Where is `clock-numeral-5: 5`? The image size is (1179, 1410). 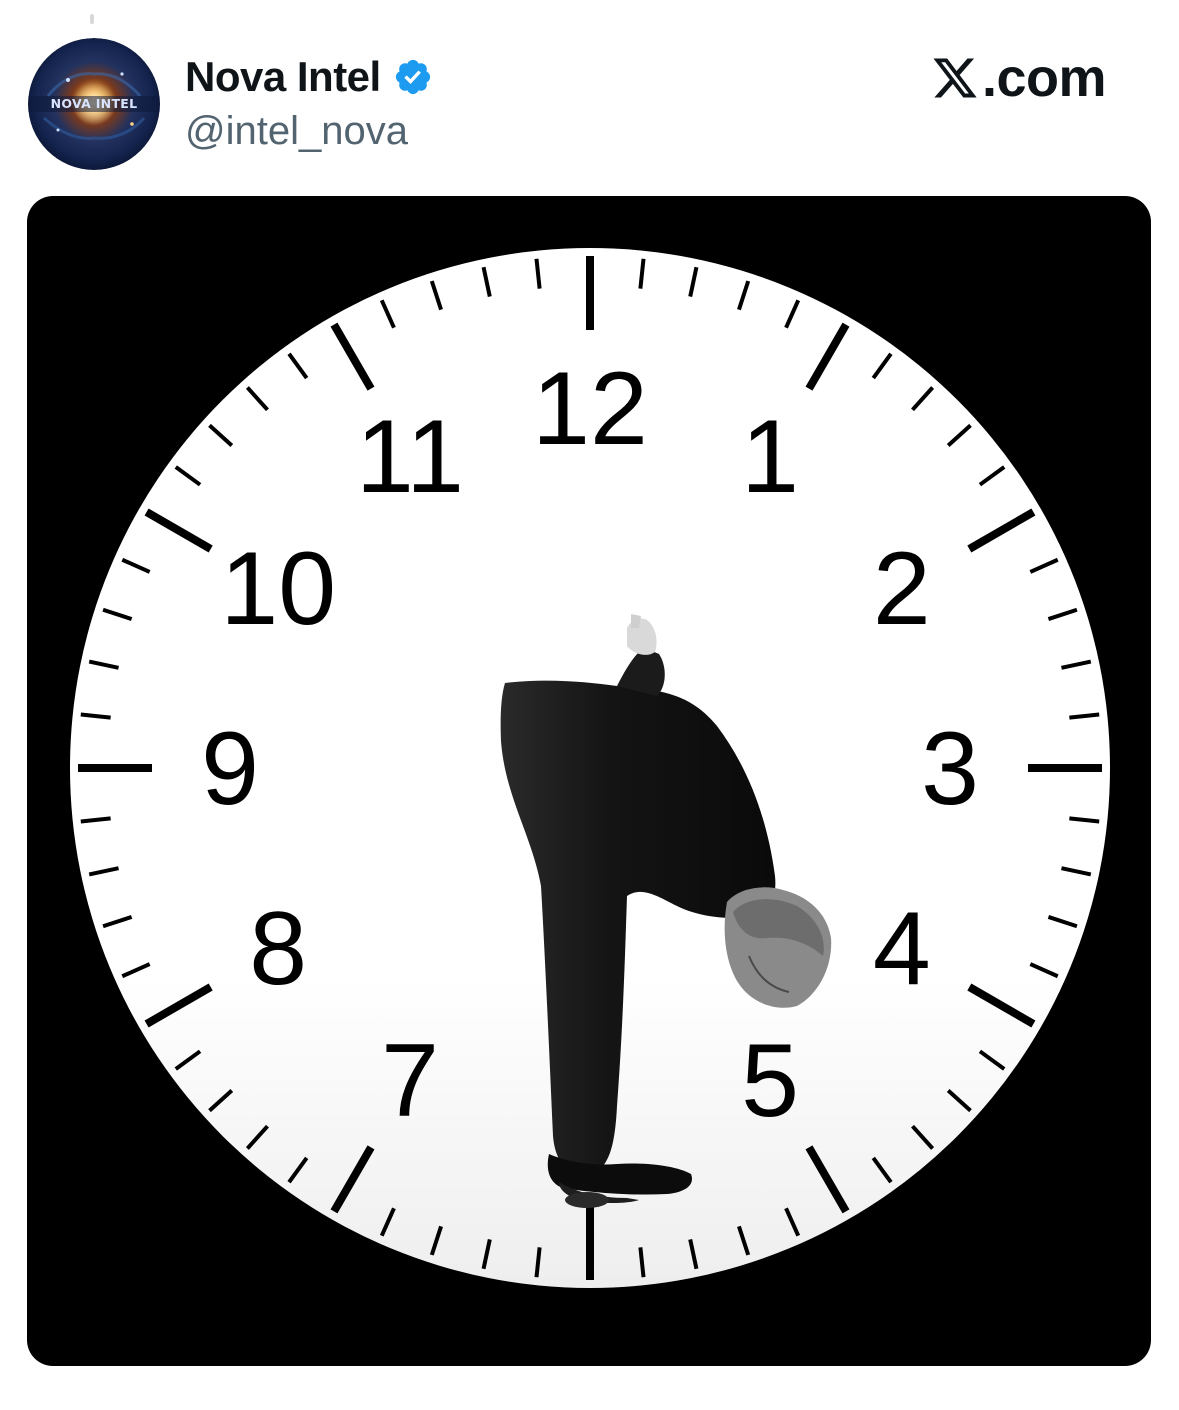 clock-numeral-5: 5 is located at coordinates (770, 1081).